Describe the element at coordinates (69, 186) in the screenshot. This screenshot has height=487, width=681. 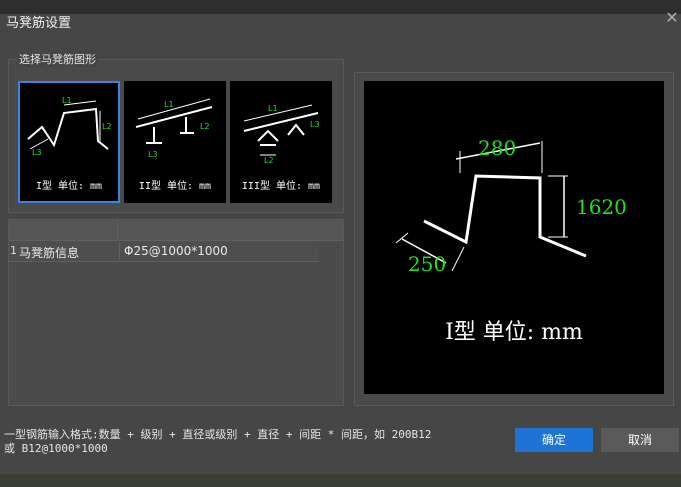
I see `type-1-caption: I型 单位: mm` at that location.